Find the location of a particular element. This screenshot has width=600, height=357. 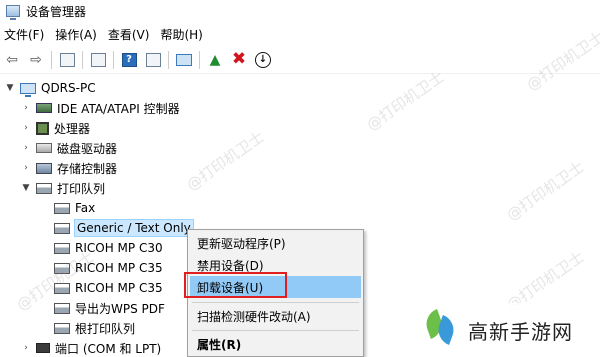

toolbar: ⇦ ⇨ ? ▲ ✖ ↓ is located at coordinates (300, 60).